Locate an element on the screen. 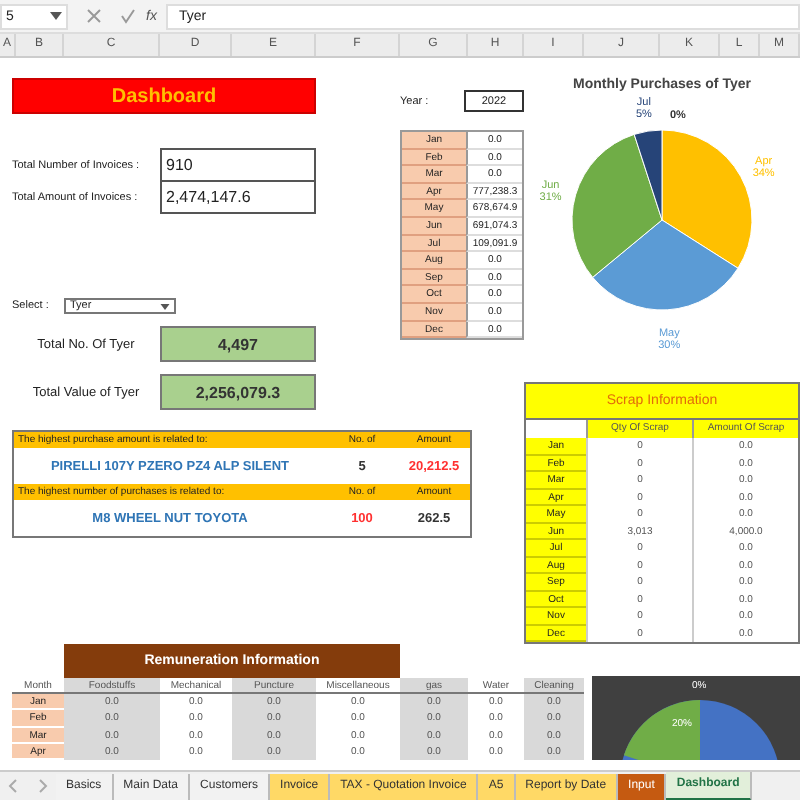 The image size is (800, 800). previous-sheet-icon is located at coordinates (14, 786).